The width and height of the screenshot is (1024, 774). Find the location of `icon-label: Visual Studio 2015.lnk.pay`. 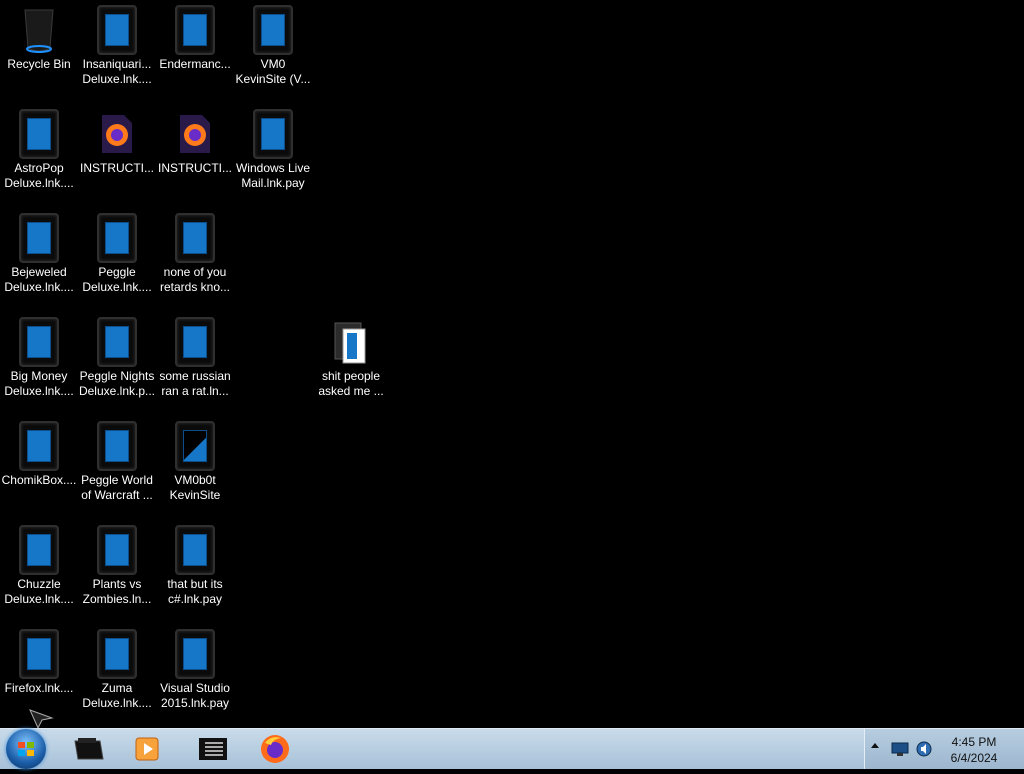

icon-label: Visual Studio 2015.lnk.pay is located at coordinates (195, 695).